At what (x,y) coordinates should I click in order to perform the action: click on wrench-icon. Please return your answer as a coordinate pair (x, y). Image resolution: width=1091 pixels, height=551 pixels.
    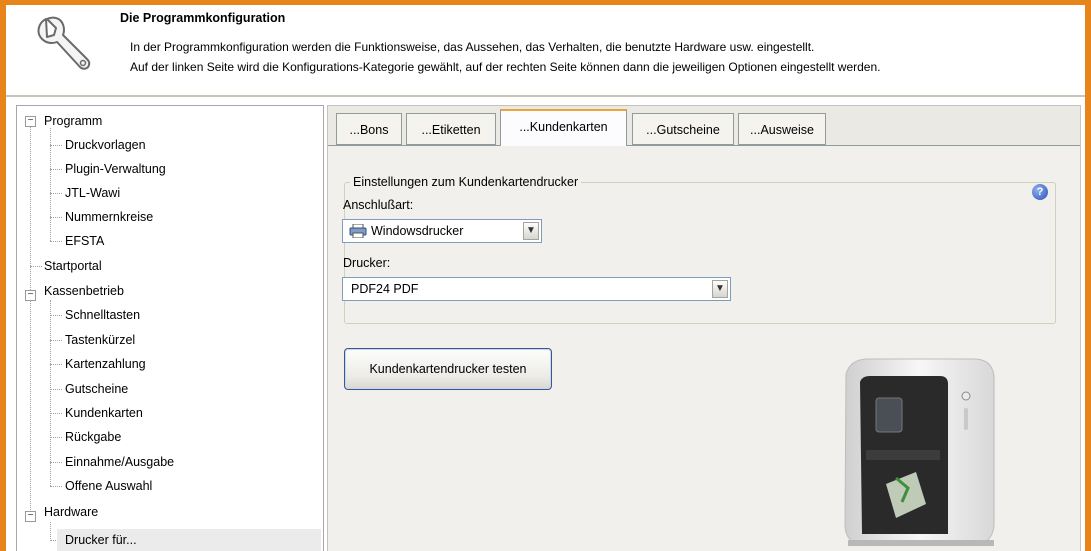
    Looking at the image, I should click on (64, 43).